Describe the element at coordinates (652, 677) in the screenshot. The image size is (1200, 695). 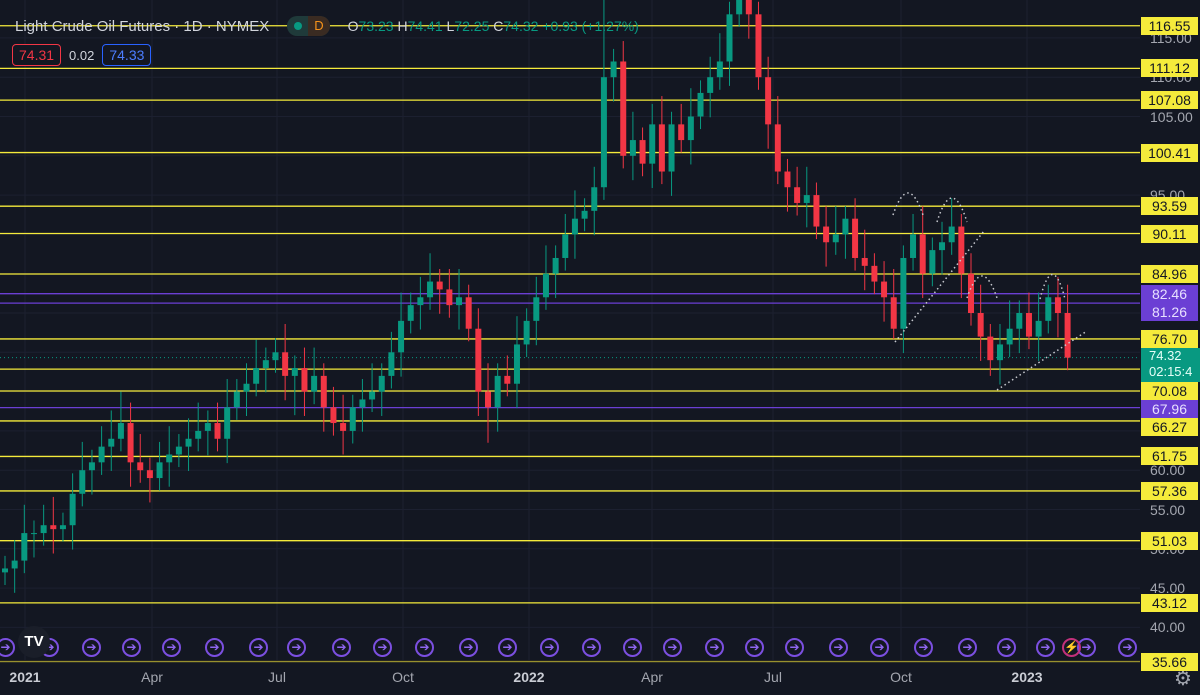
I see `time-tick: Apr` at that location.